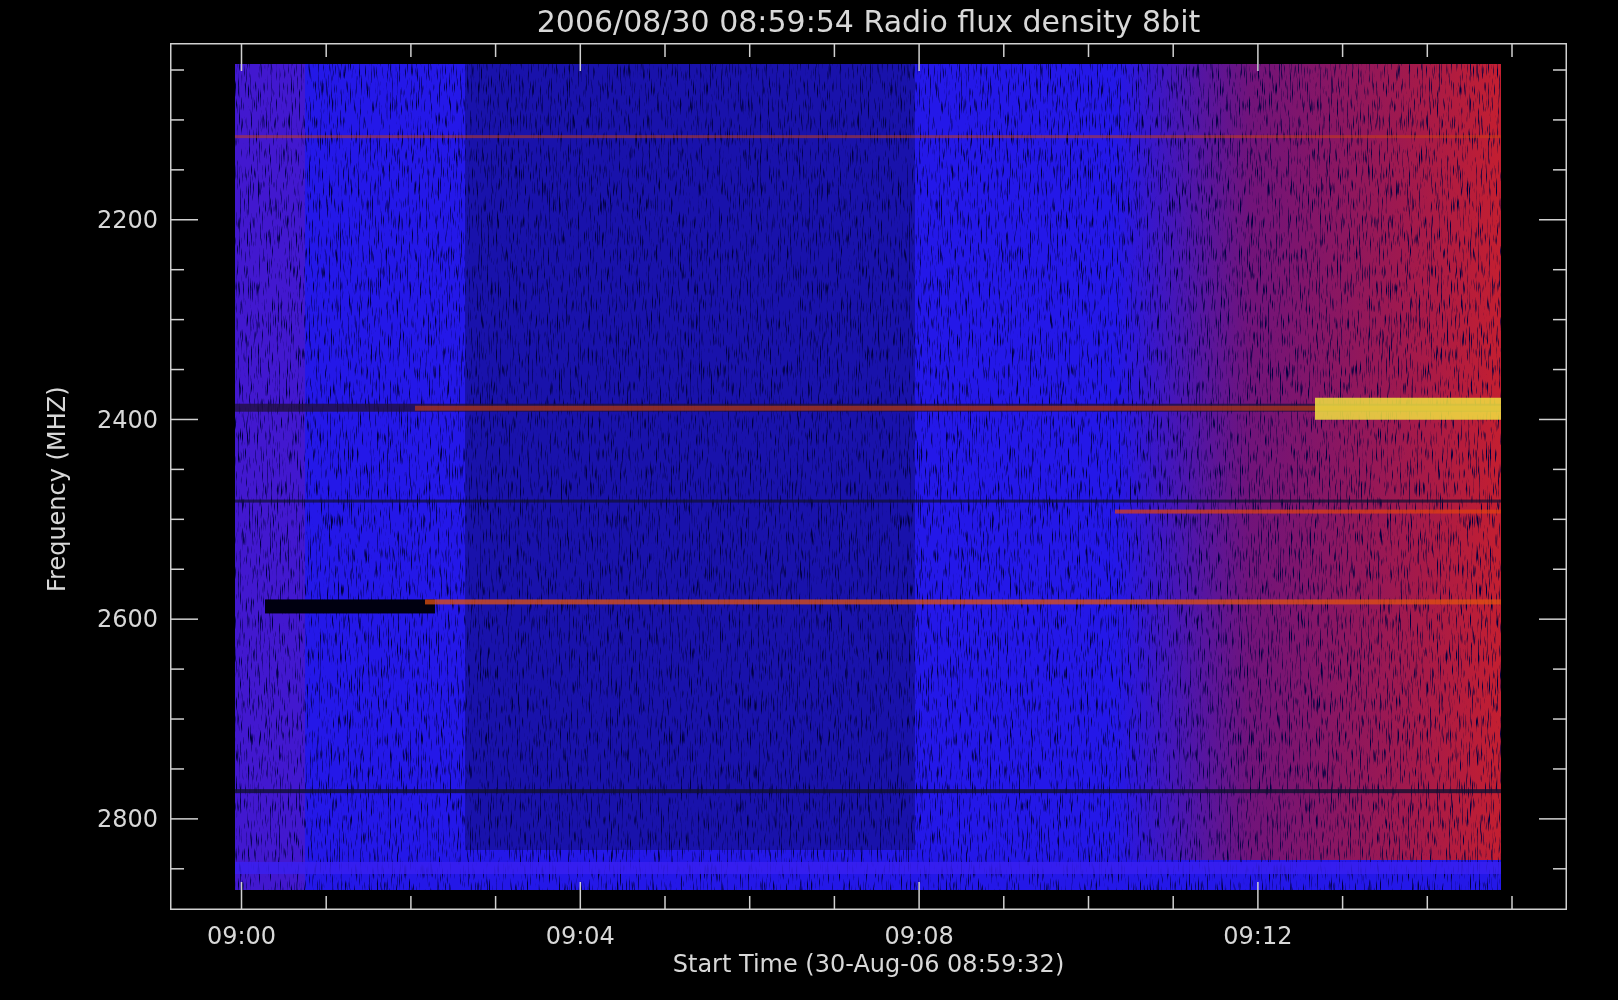  I want to click on x-tick-label: 09:08, so click(919, 936).